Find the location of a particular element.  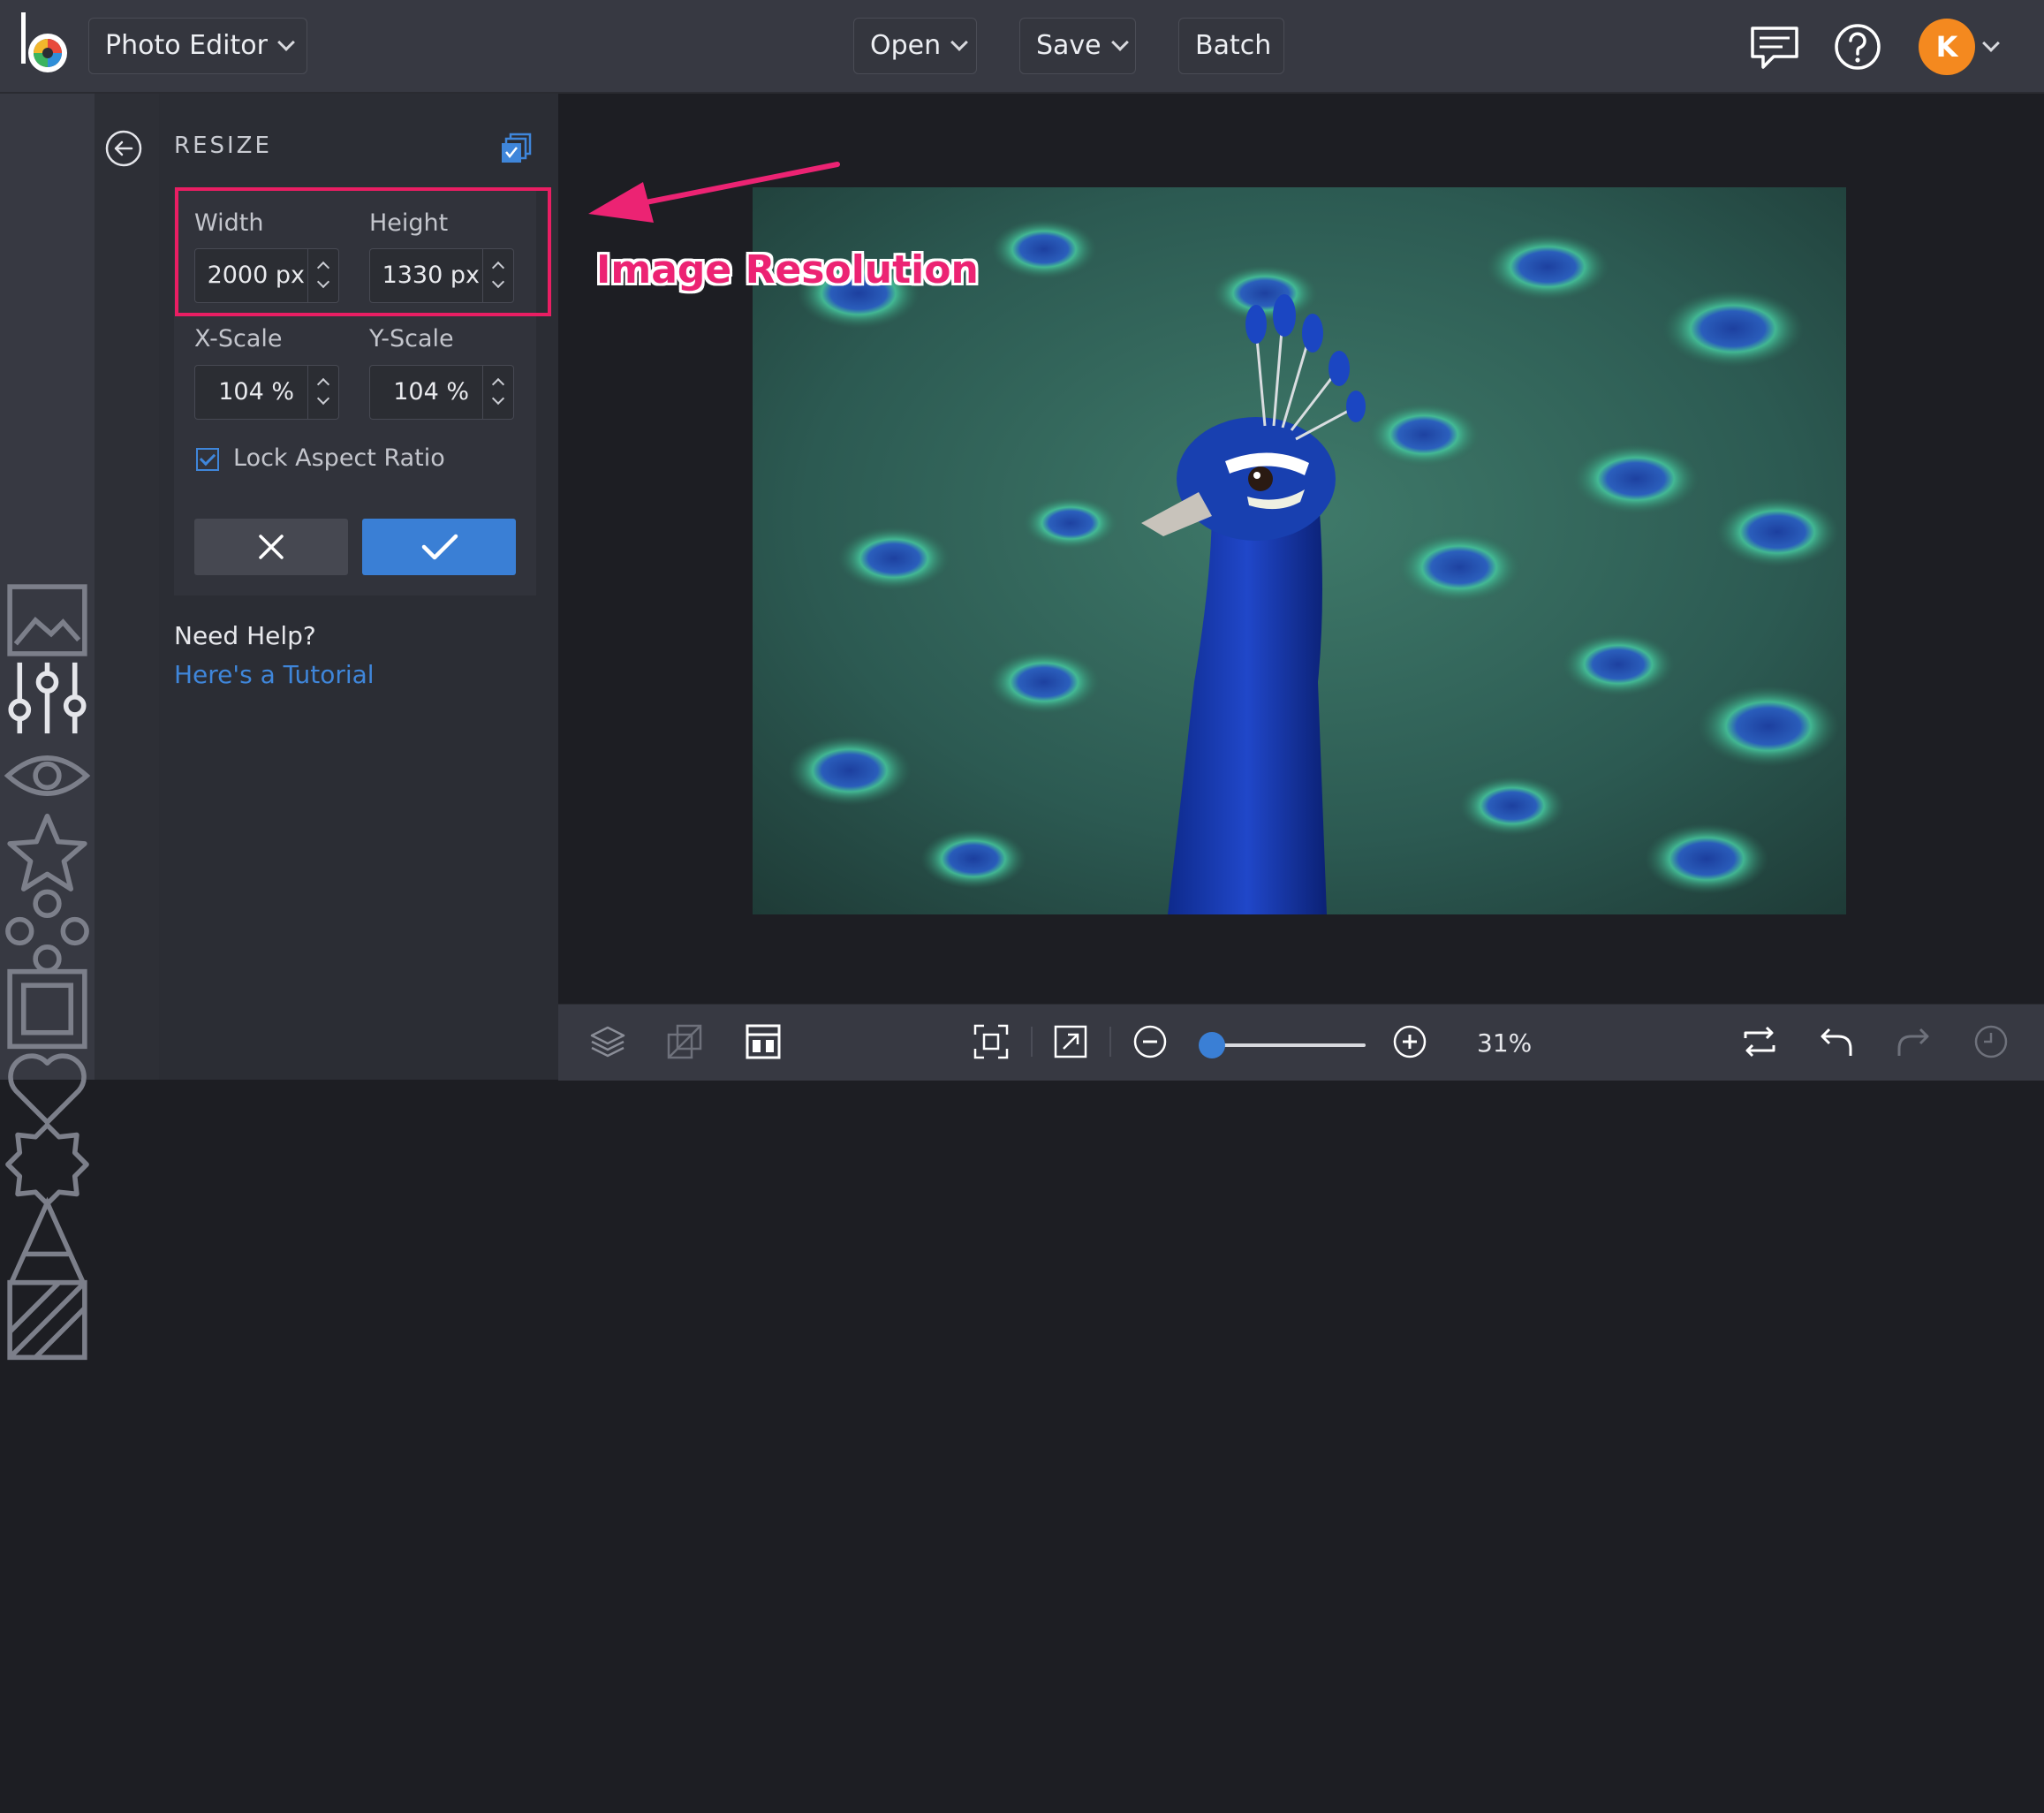

zoom-slider-track is located at coordinates (1289, 1045).